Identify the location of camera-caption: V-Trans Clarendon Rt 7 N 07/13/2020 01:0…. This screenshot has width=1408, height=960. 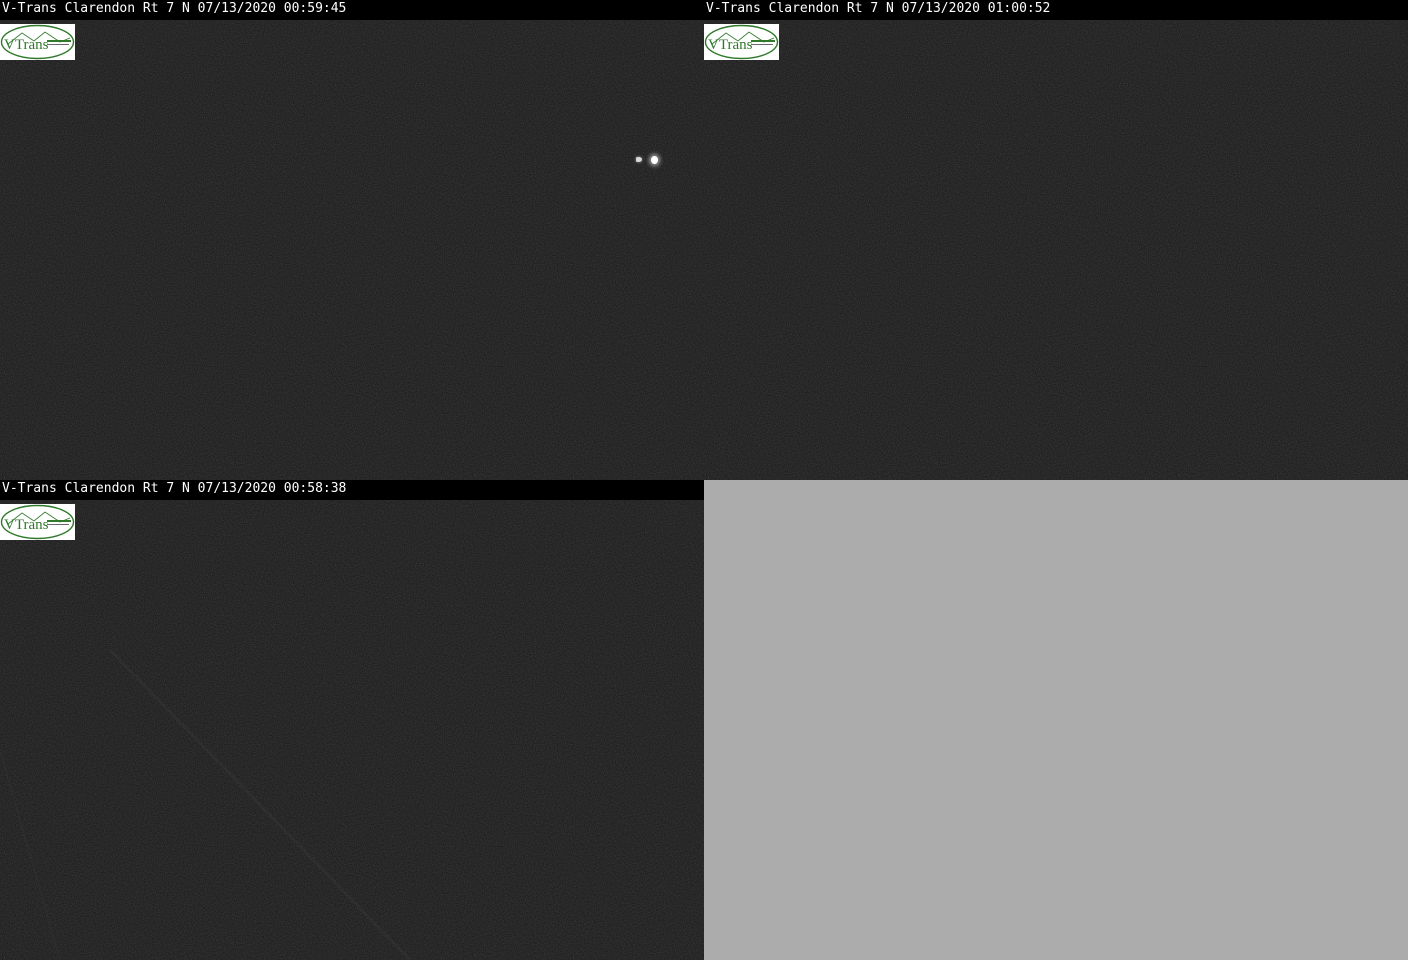
(1056, 10).